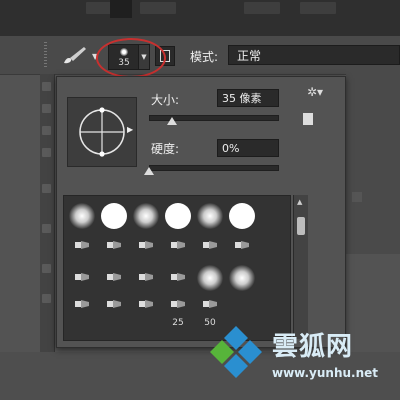 This screenshot has width=400, height=400. I want to click on mode-select: 正常, so click(314, 55).